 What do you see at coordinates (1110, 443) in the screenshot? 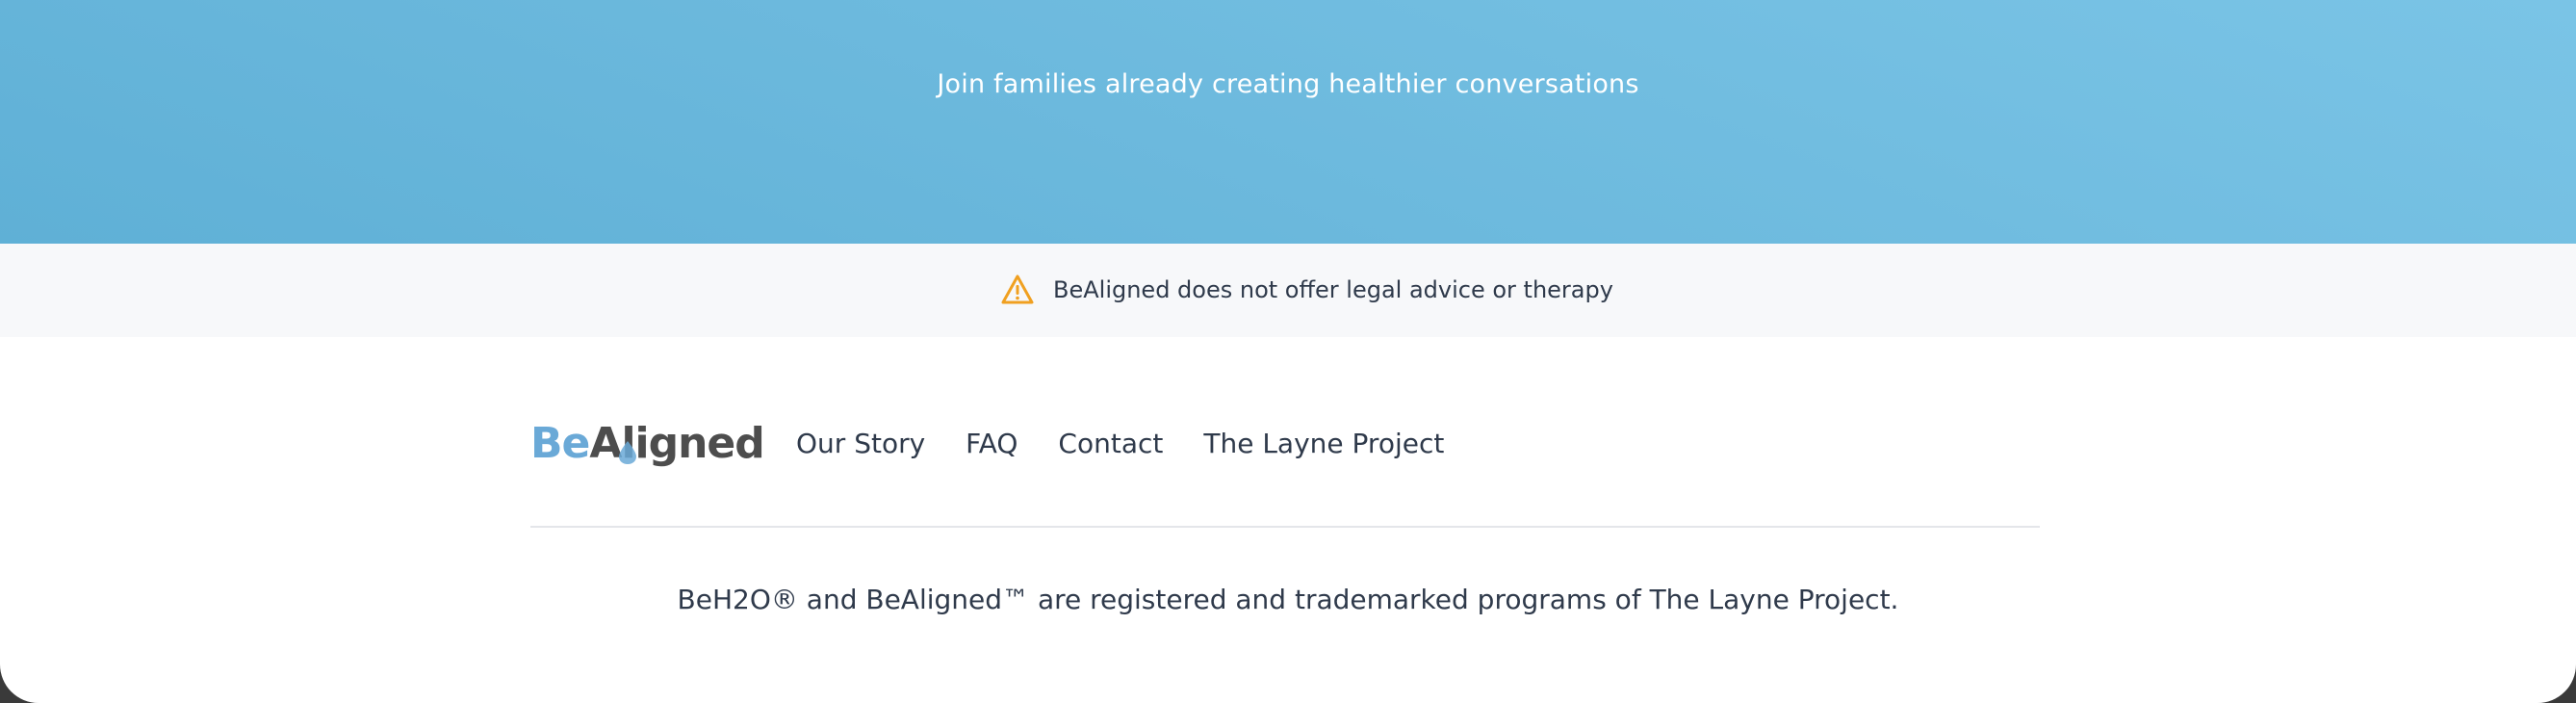
I see `nav-link-contact: Contact` at bounding box center [1110, 443].